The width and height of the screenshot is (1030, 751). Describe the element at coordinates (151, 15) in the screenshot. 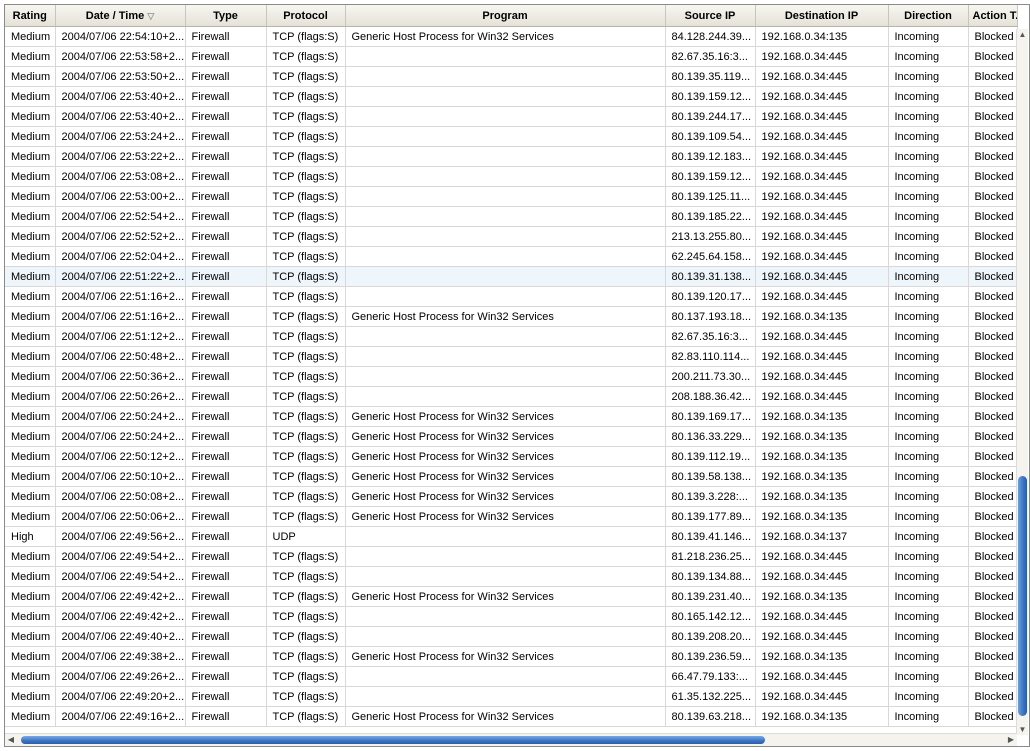

I see `sort-descending-icon: ▽` at that location.